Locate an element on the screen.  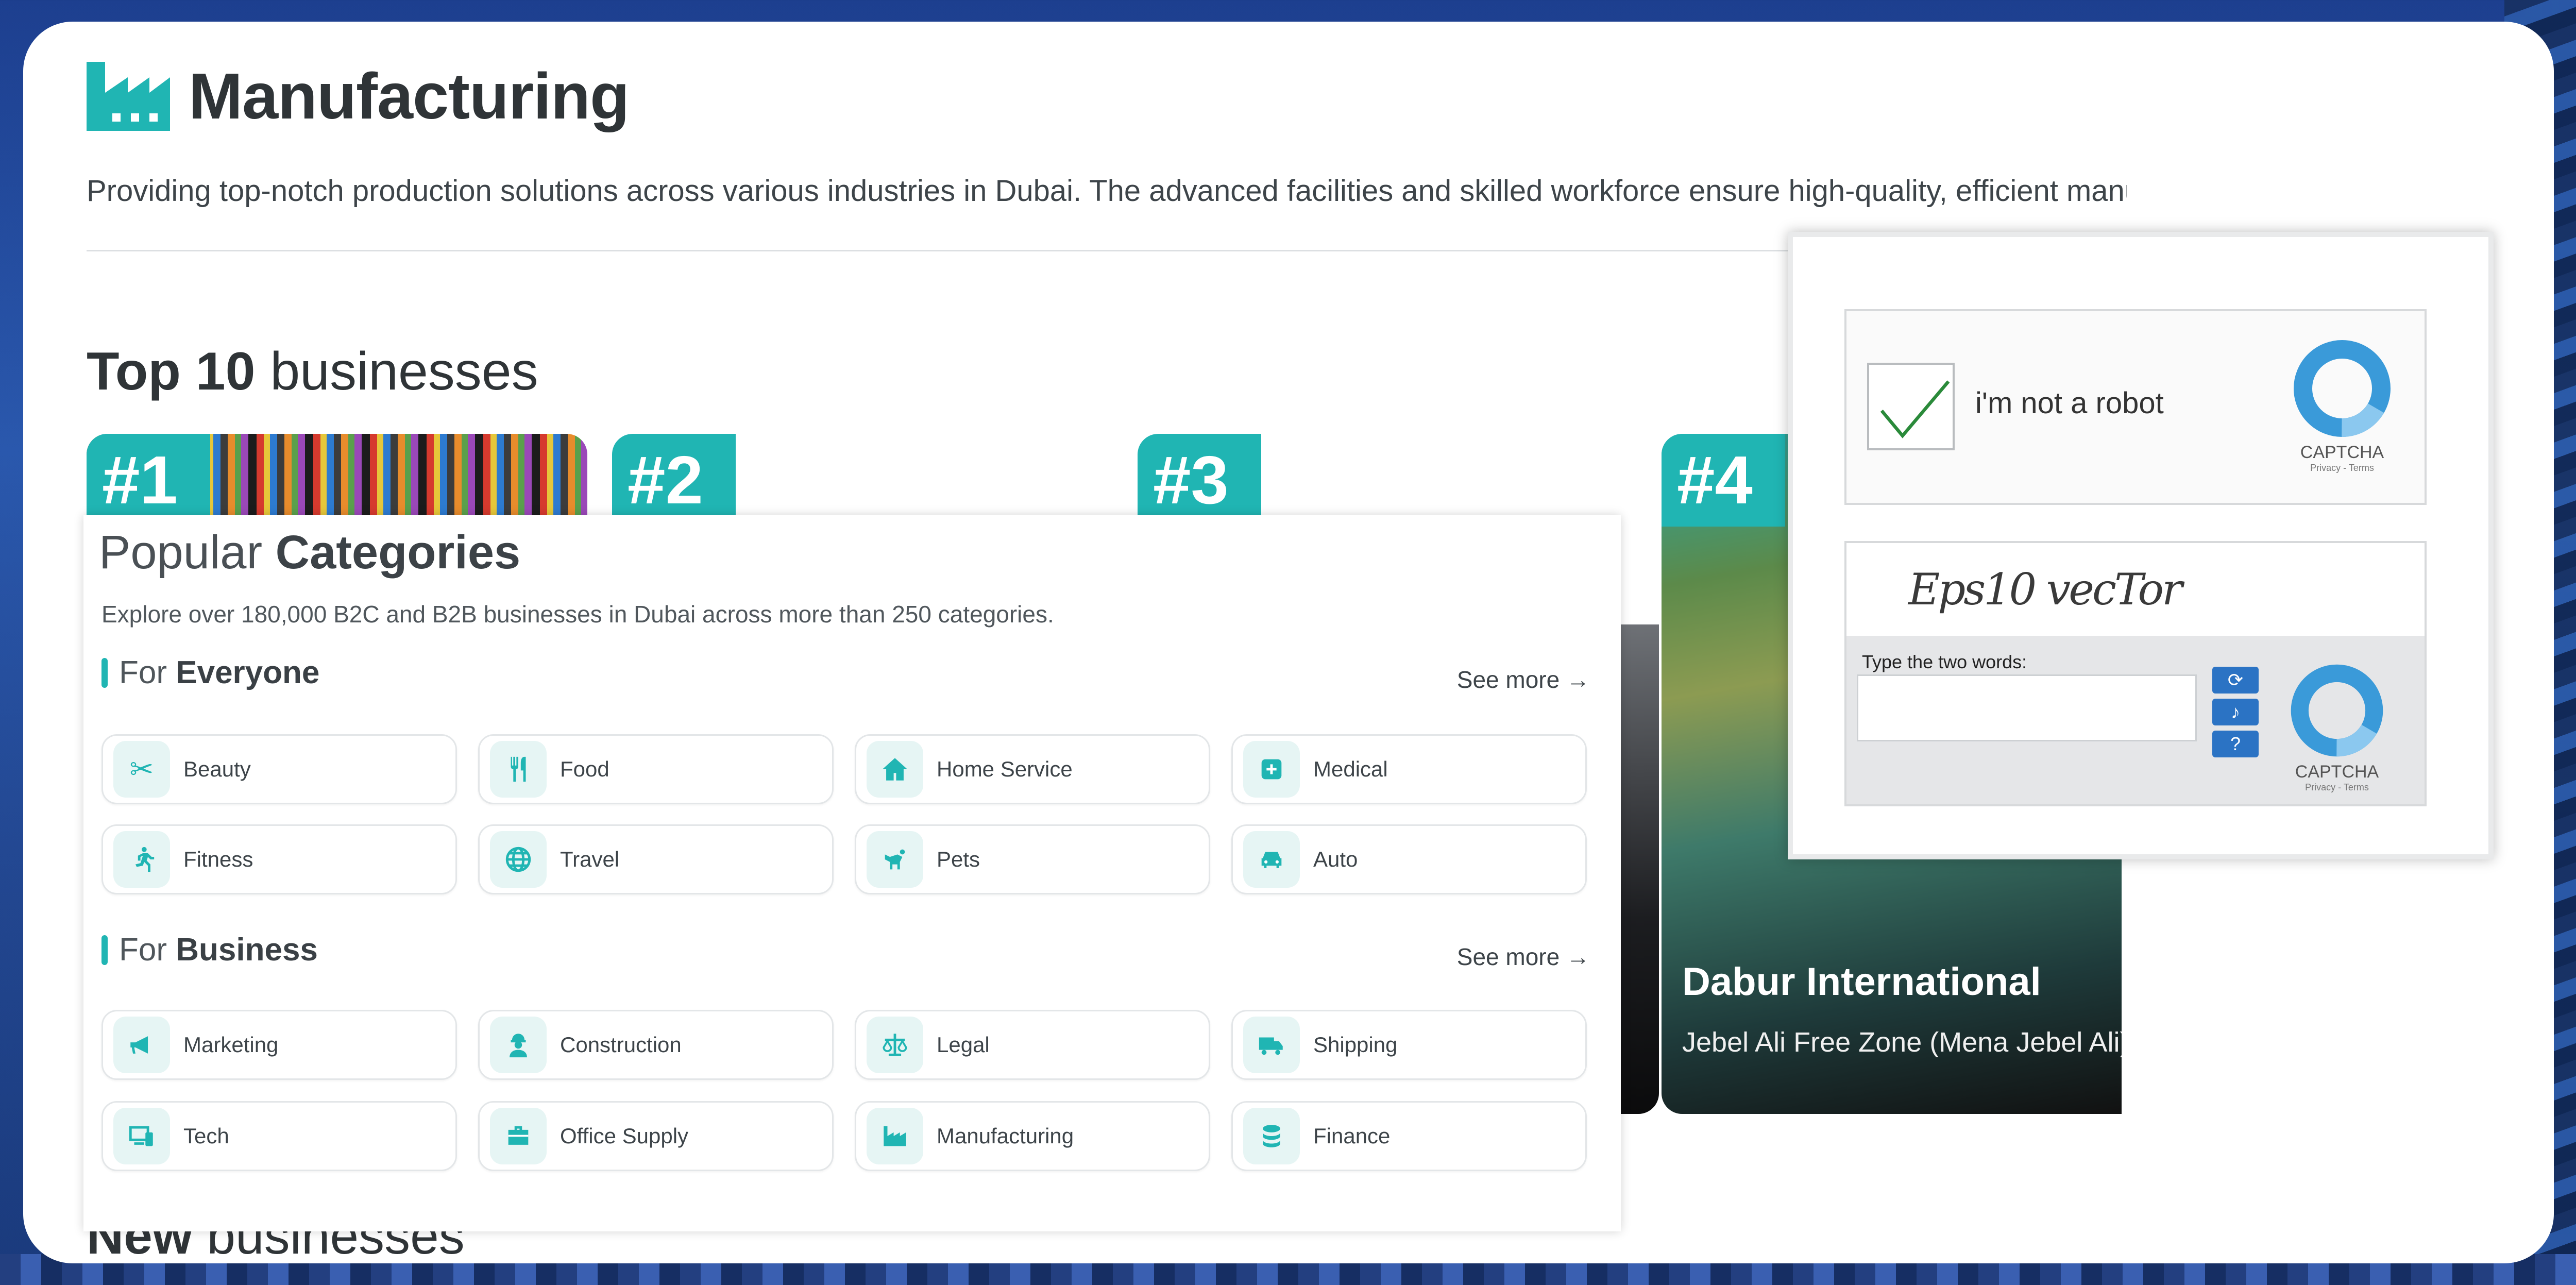
category-label: Fitness is located at coordinates (218, 859).